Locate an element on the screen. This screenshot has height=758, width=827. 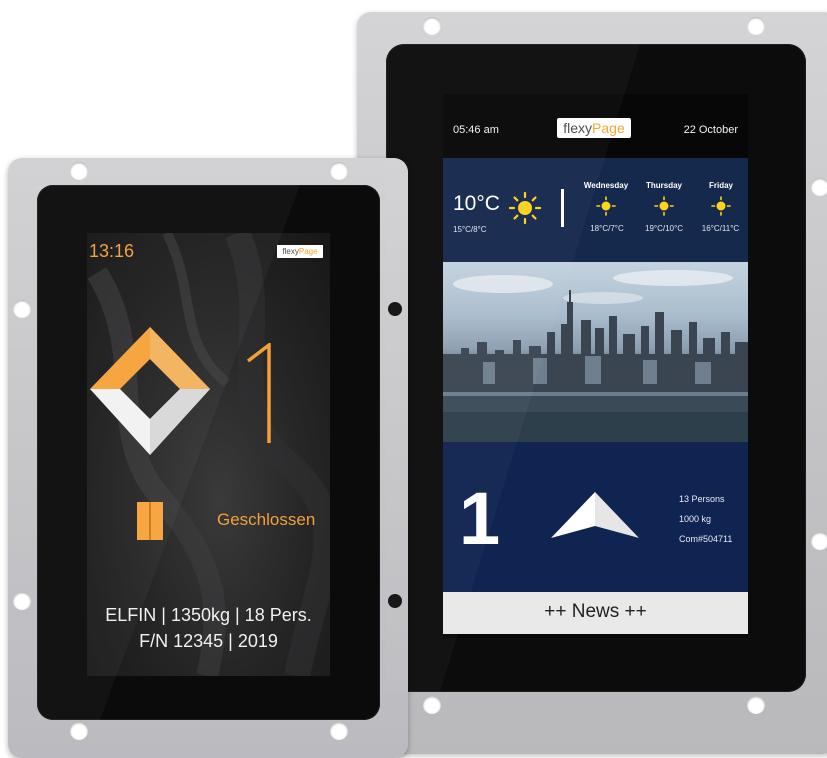
direction-diamond-icon is located at coordinates (150, 391).